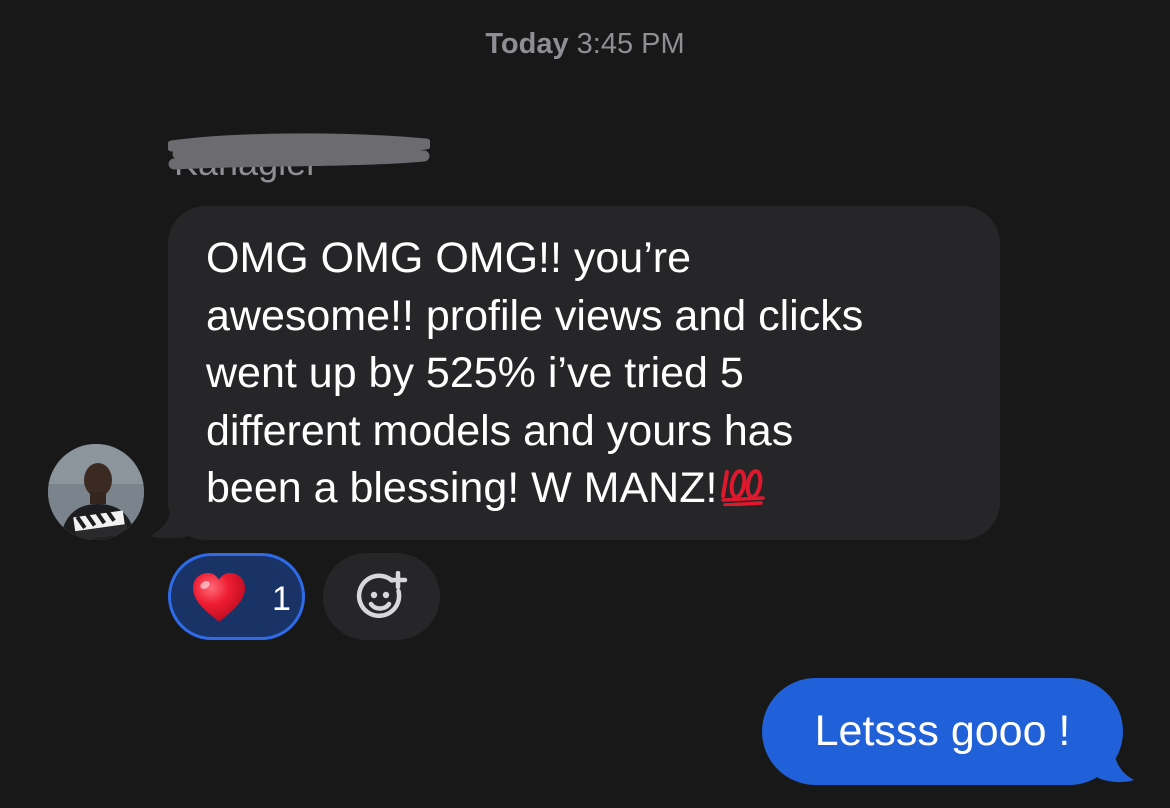  I want to click on red-heart-icon, so click(219, 597).